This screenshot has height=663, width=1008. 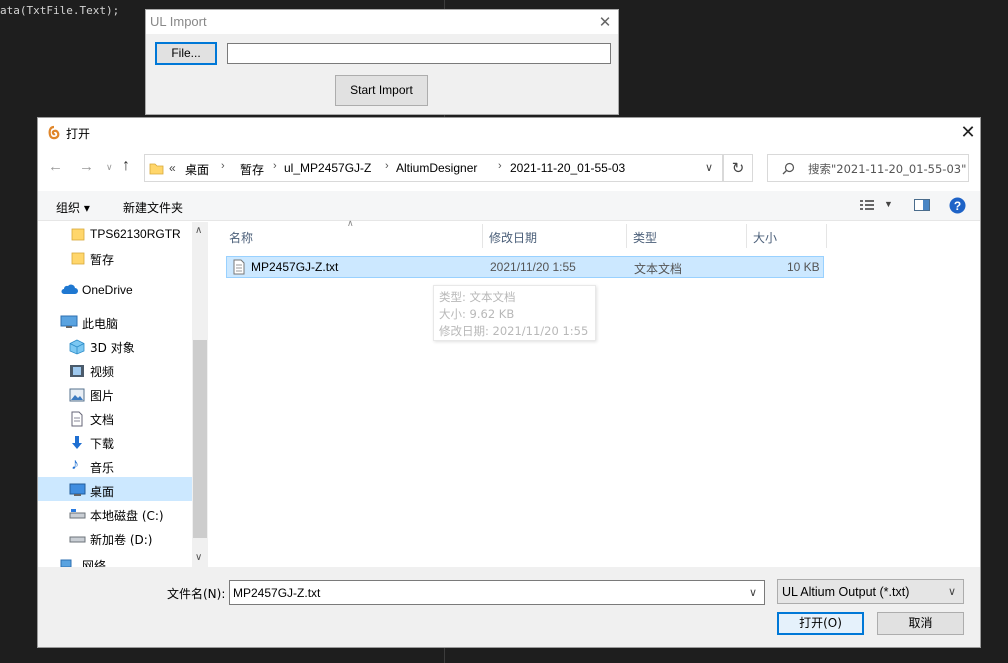 I want to click on ul-import-titlebar: UL Import ✕, so click(x=382, y=22).